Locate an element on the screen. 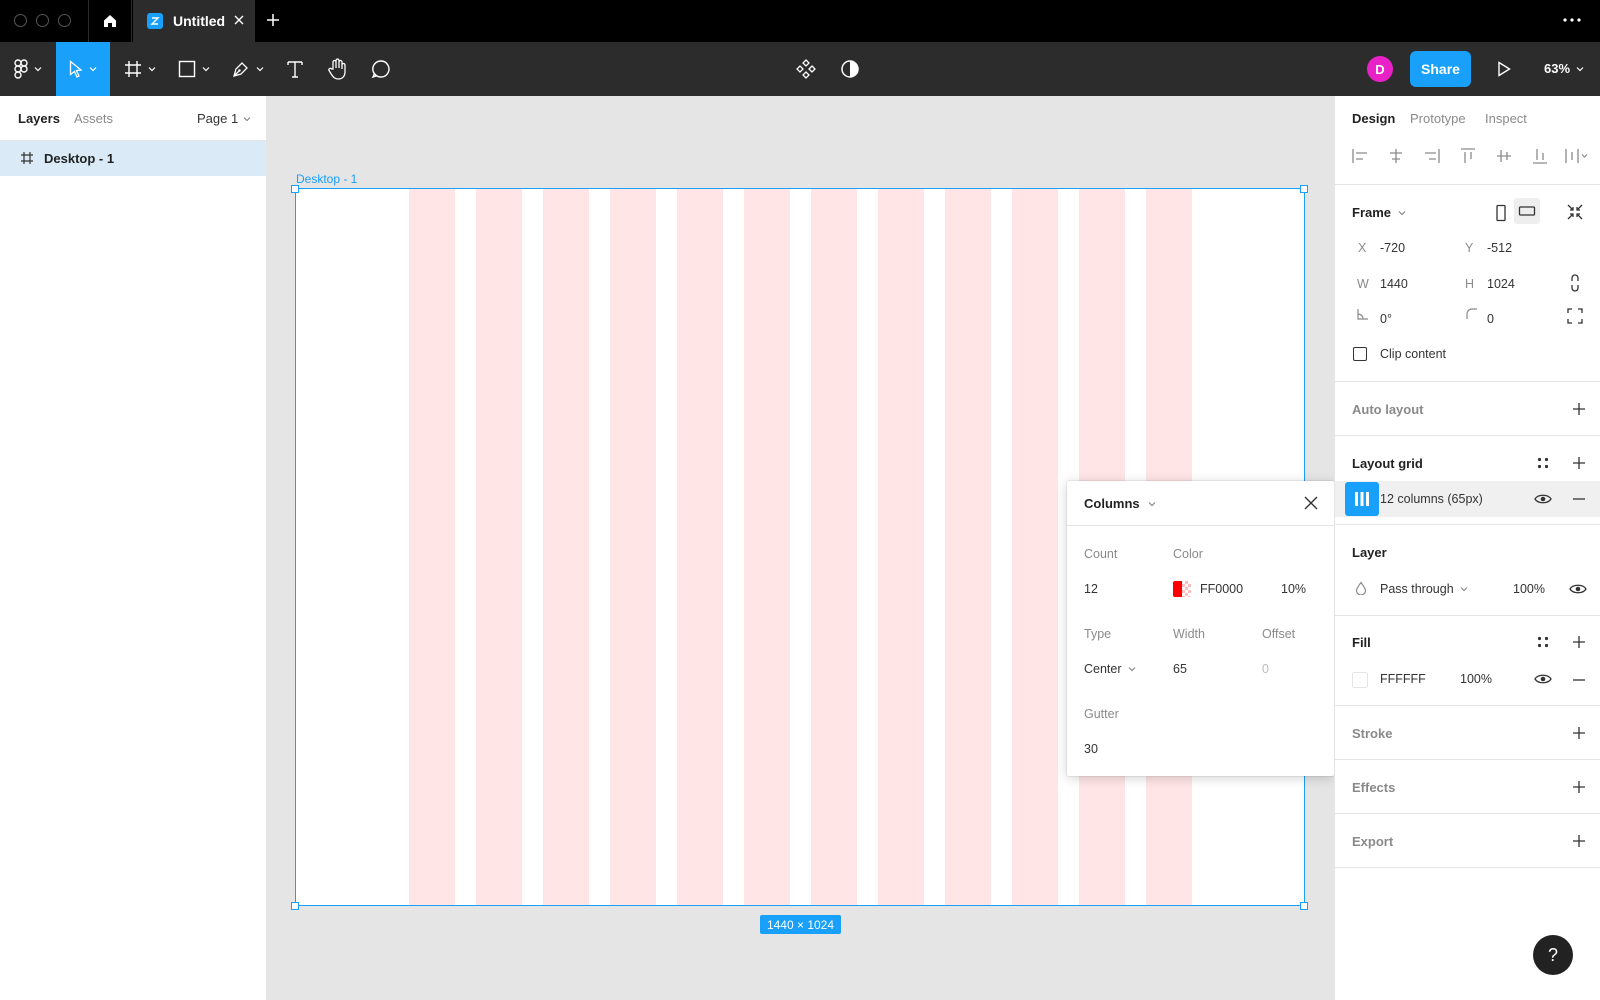 The height and width of the screenshot is (1000, 1600). landscape-button is located at coordinates (1527, 211).